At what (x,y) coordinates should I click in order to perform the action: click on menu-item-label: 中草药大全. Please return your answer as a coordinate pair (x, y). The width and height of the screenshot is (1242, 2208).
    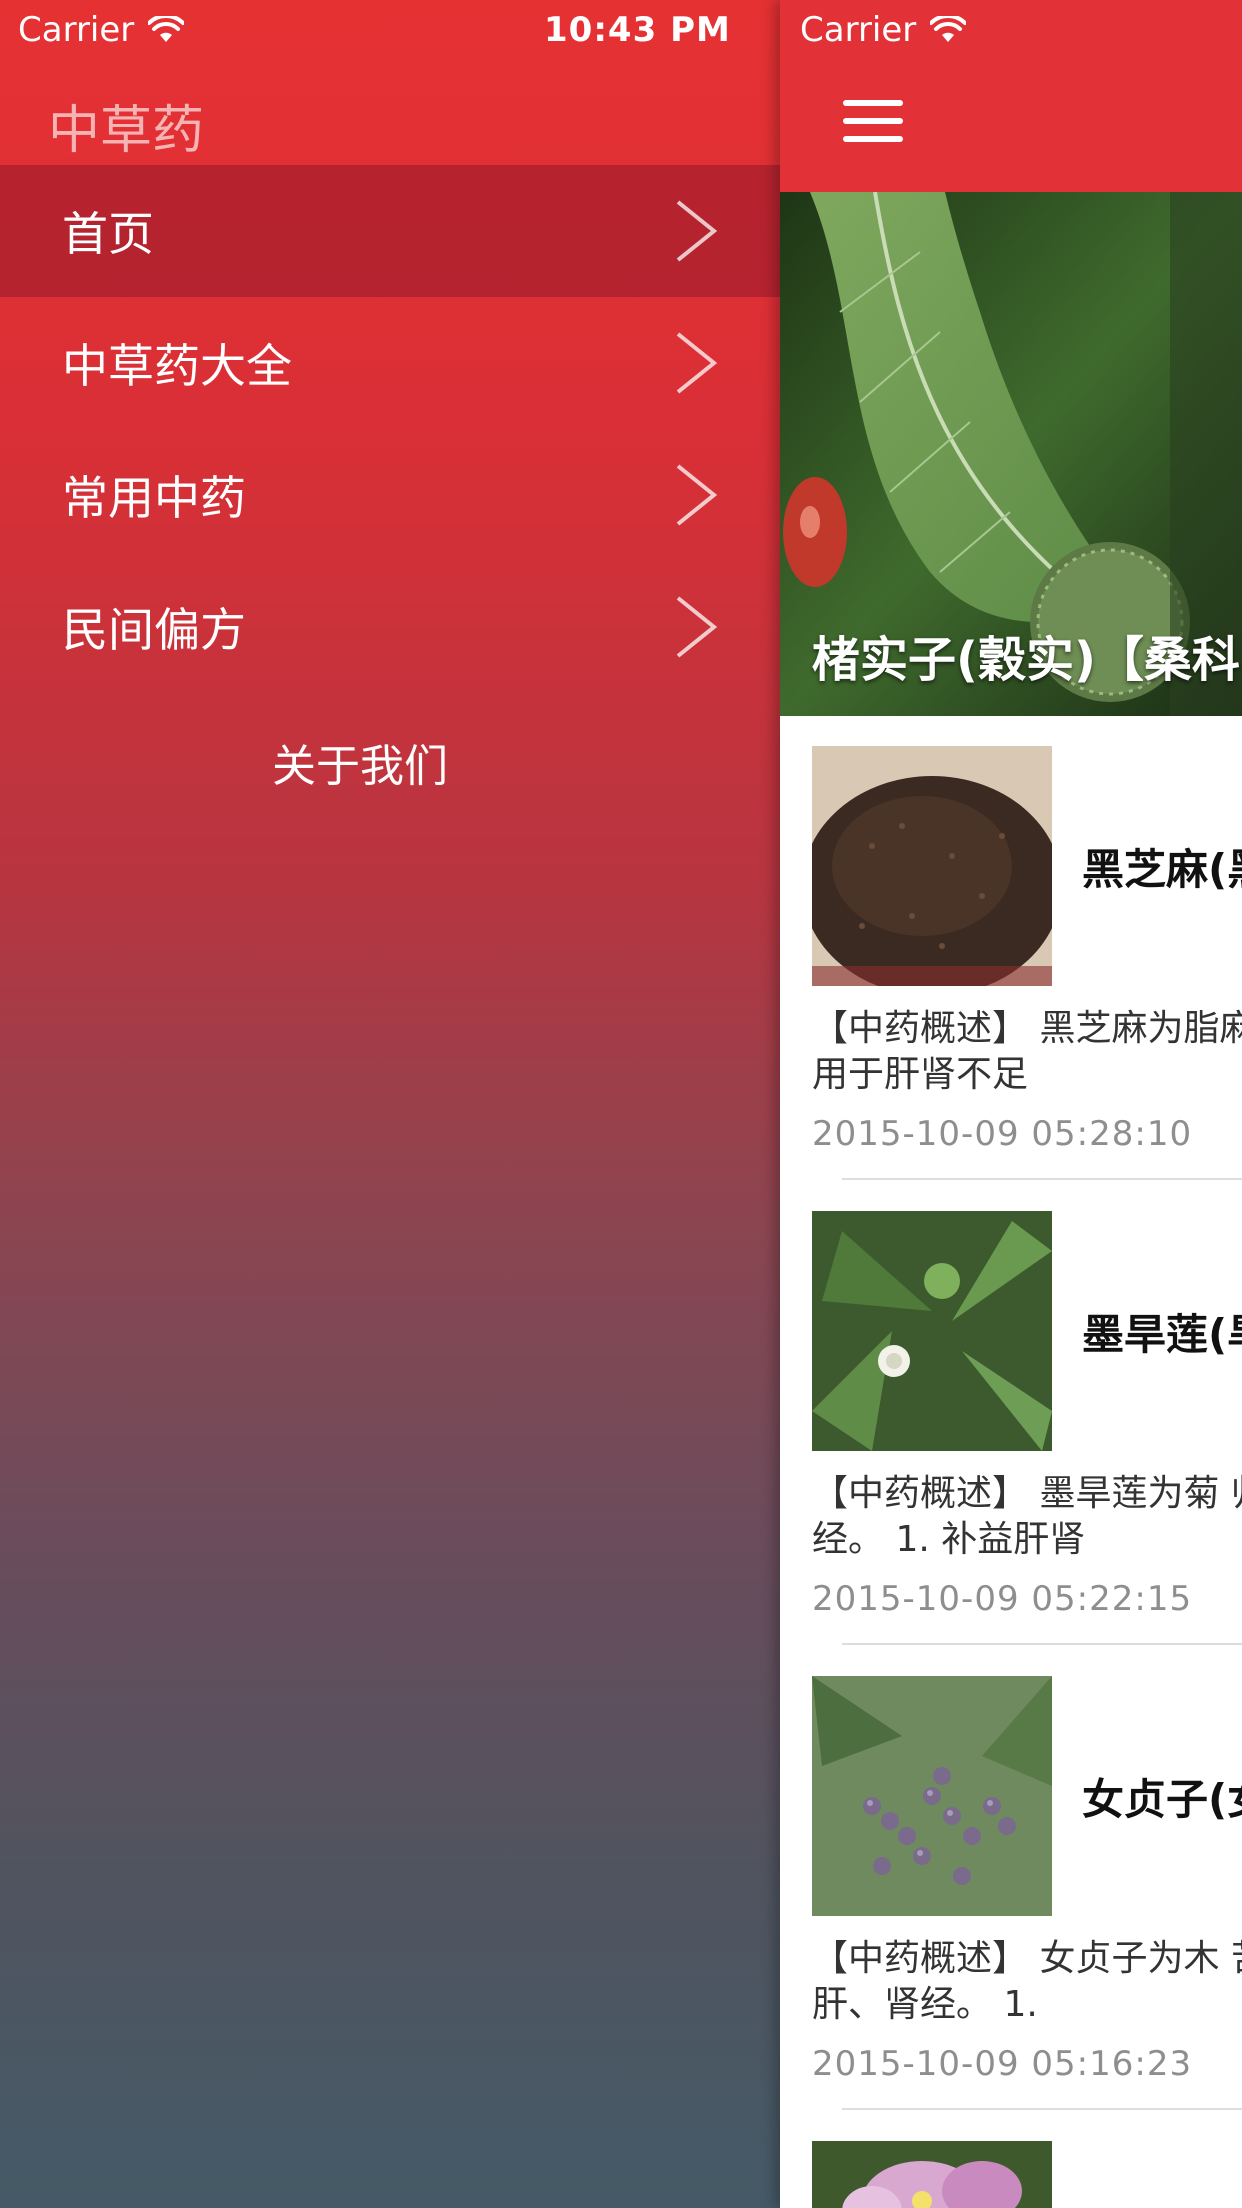
    Looking at the image, I should click on (177, 366).